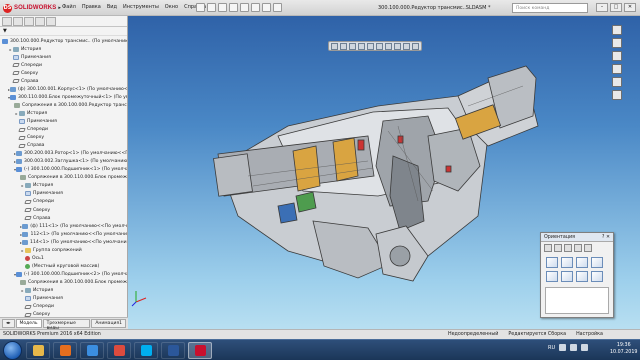  Describe the element at coordinates (582, 276) in the screenshot. I see `isometric-view-icon` at that location.